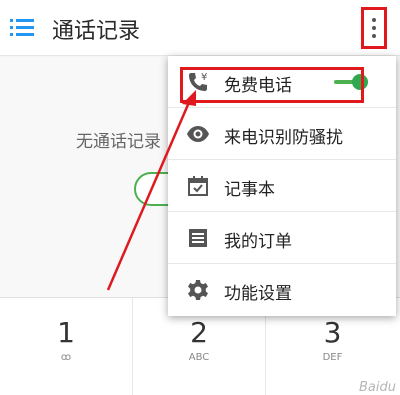 Image resolution: width=400 pixels, height=395 pixels. What do you see at coordinates (198, 134) in the screenshot?
I see `eye-icon` at bounding box center [198, 134].